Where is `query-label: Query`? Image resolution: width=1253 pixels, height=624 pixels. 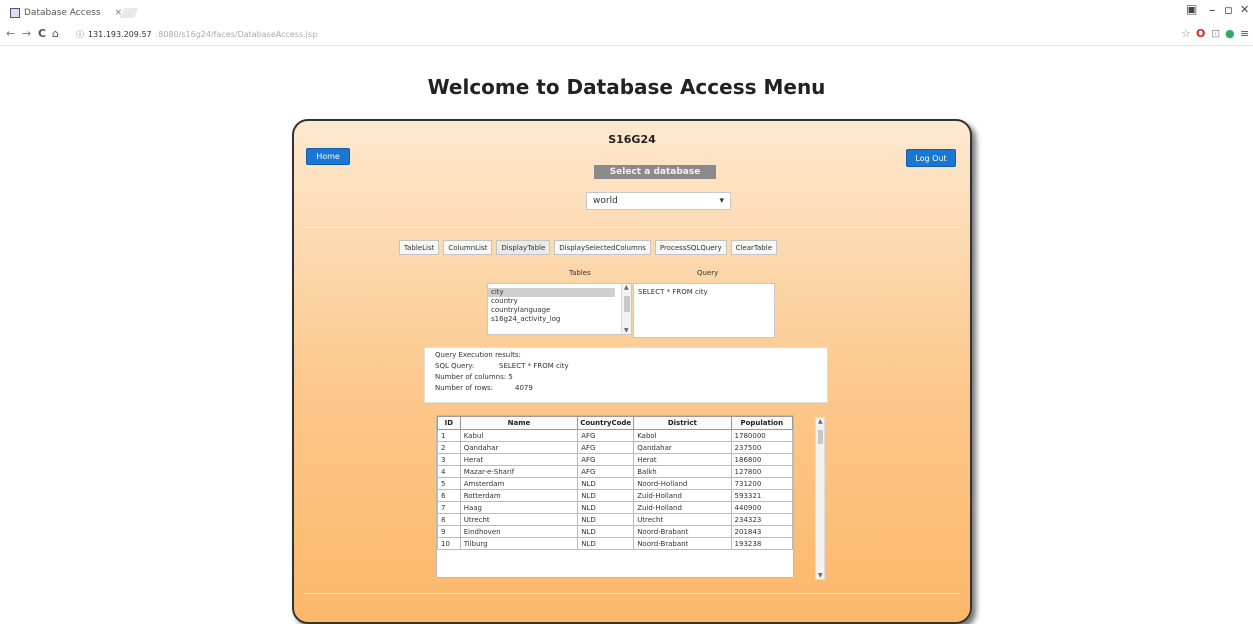
query-label: Query is located at coordinates (708, 273).